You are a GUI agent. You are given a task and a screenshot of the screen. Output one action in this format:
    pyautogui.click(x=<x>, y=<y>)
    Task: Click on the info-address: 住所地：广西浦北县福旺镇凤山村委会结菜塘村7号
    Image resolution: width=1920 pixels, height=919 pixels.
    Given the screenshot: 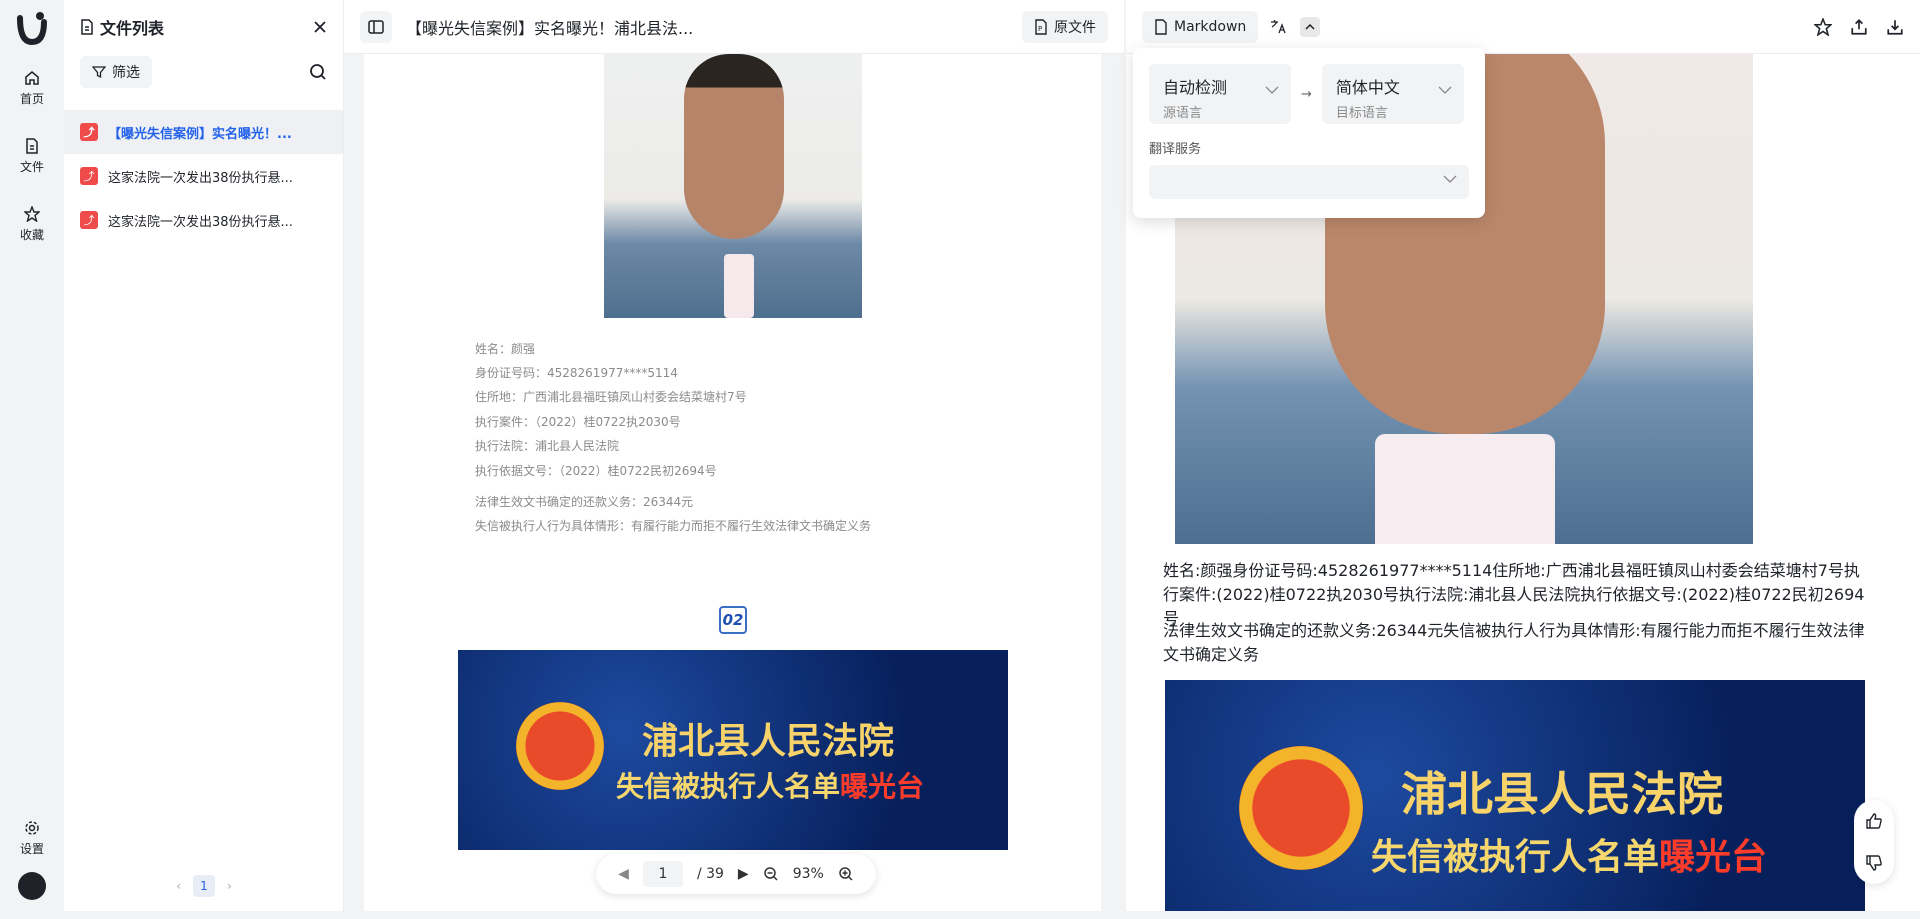 What is the action you would take?
    pyautogui.click(x=611, y=397)
    